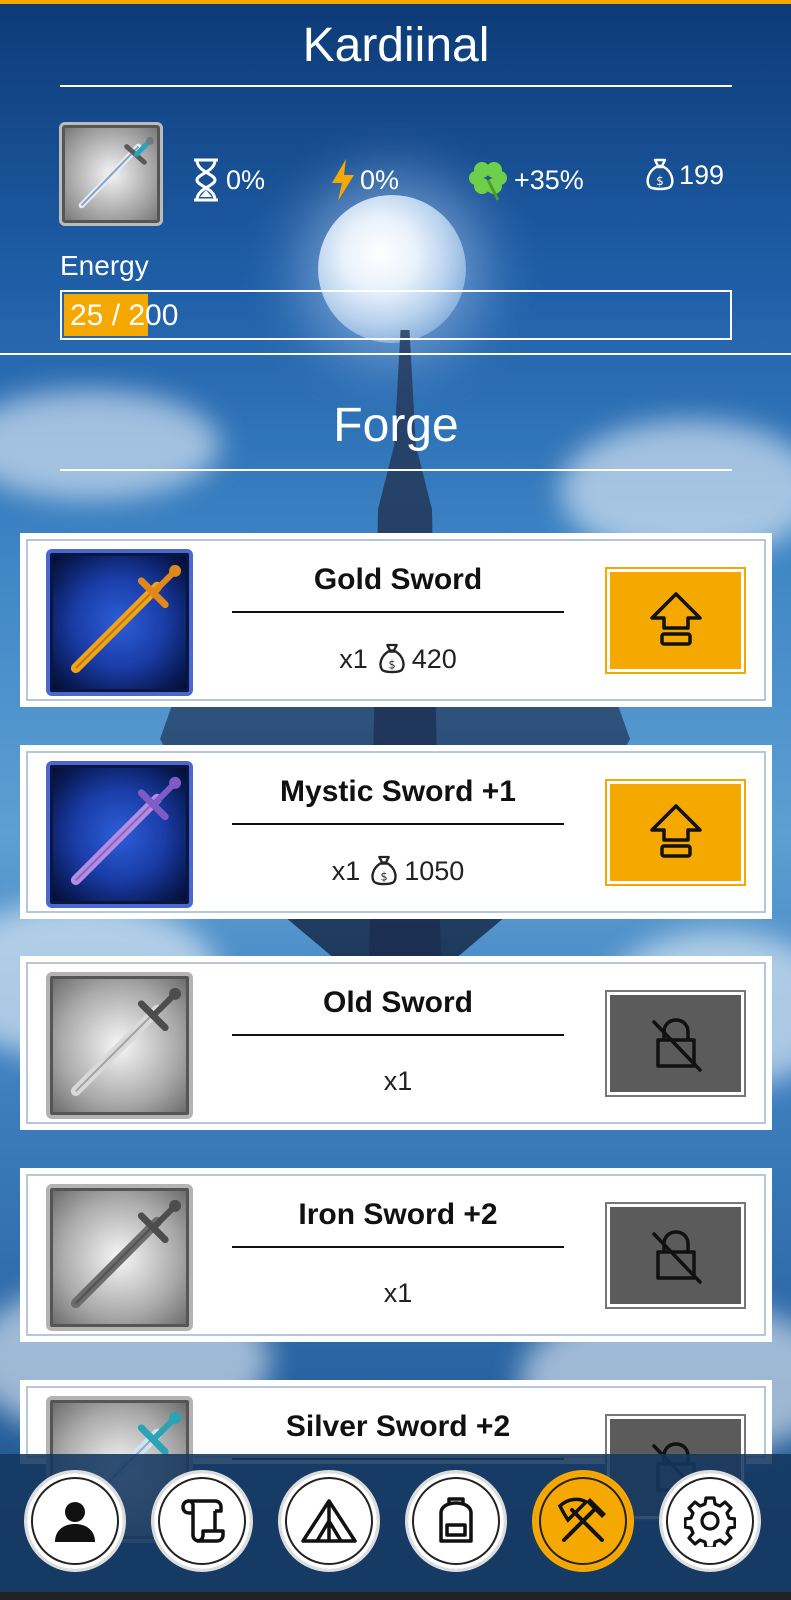 The image size is (791, 1600). What do you see at coordinates (395, 354) in the screenshot?
I see `header-divider` at bounding box center [395, 354].